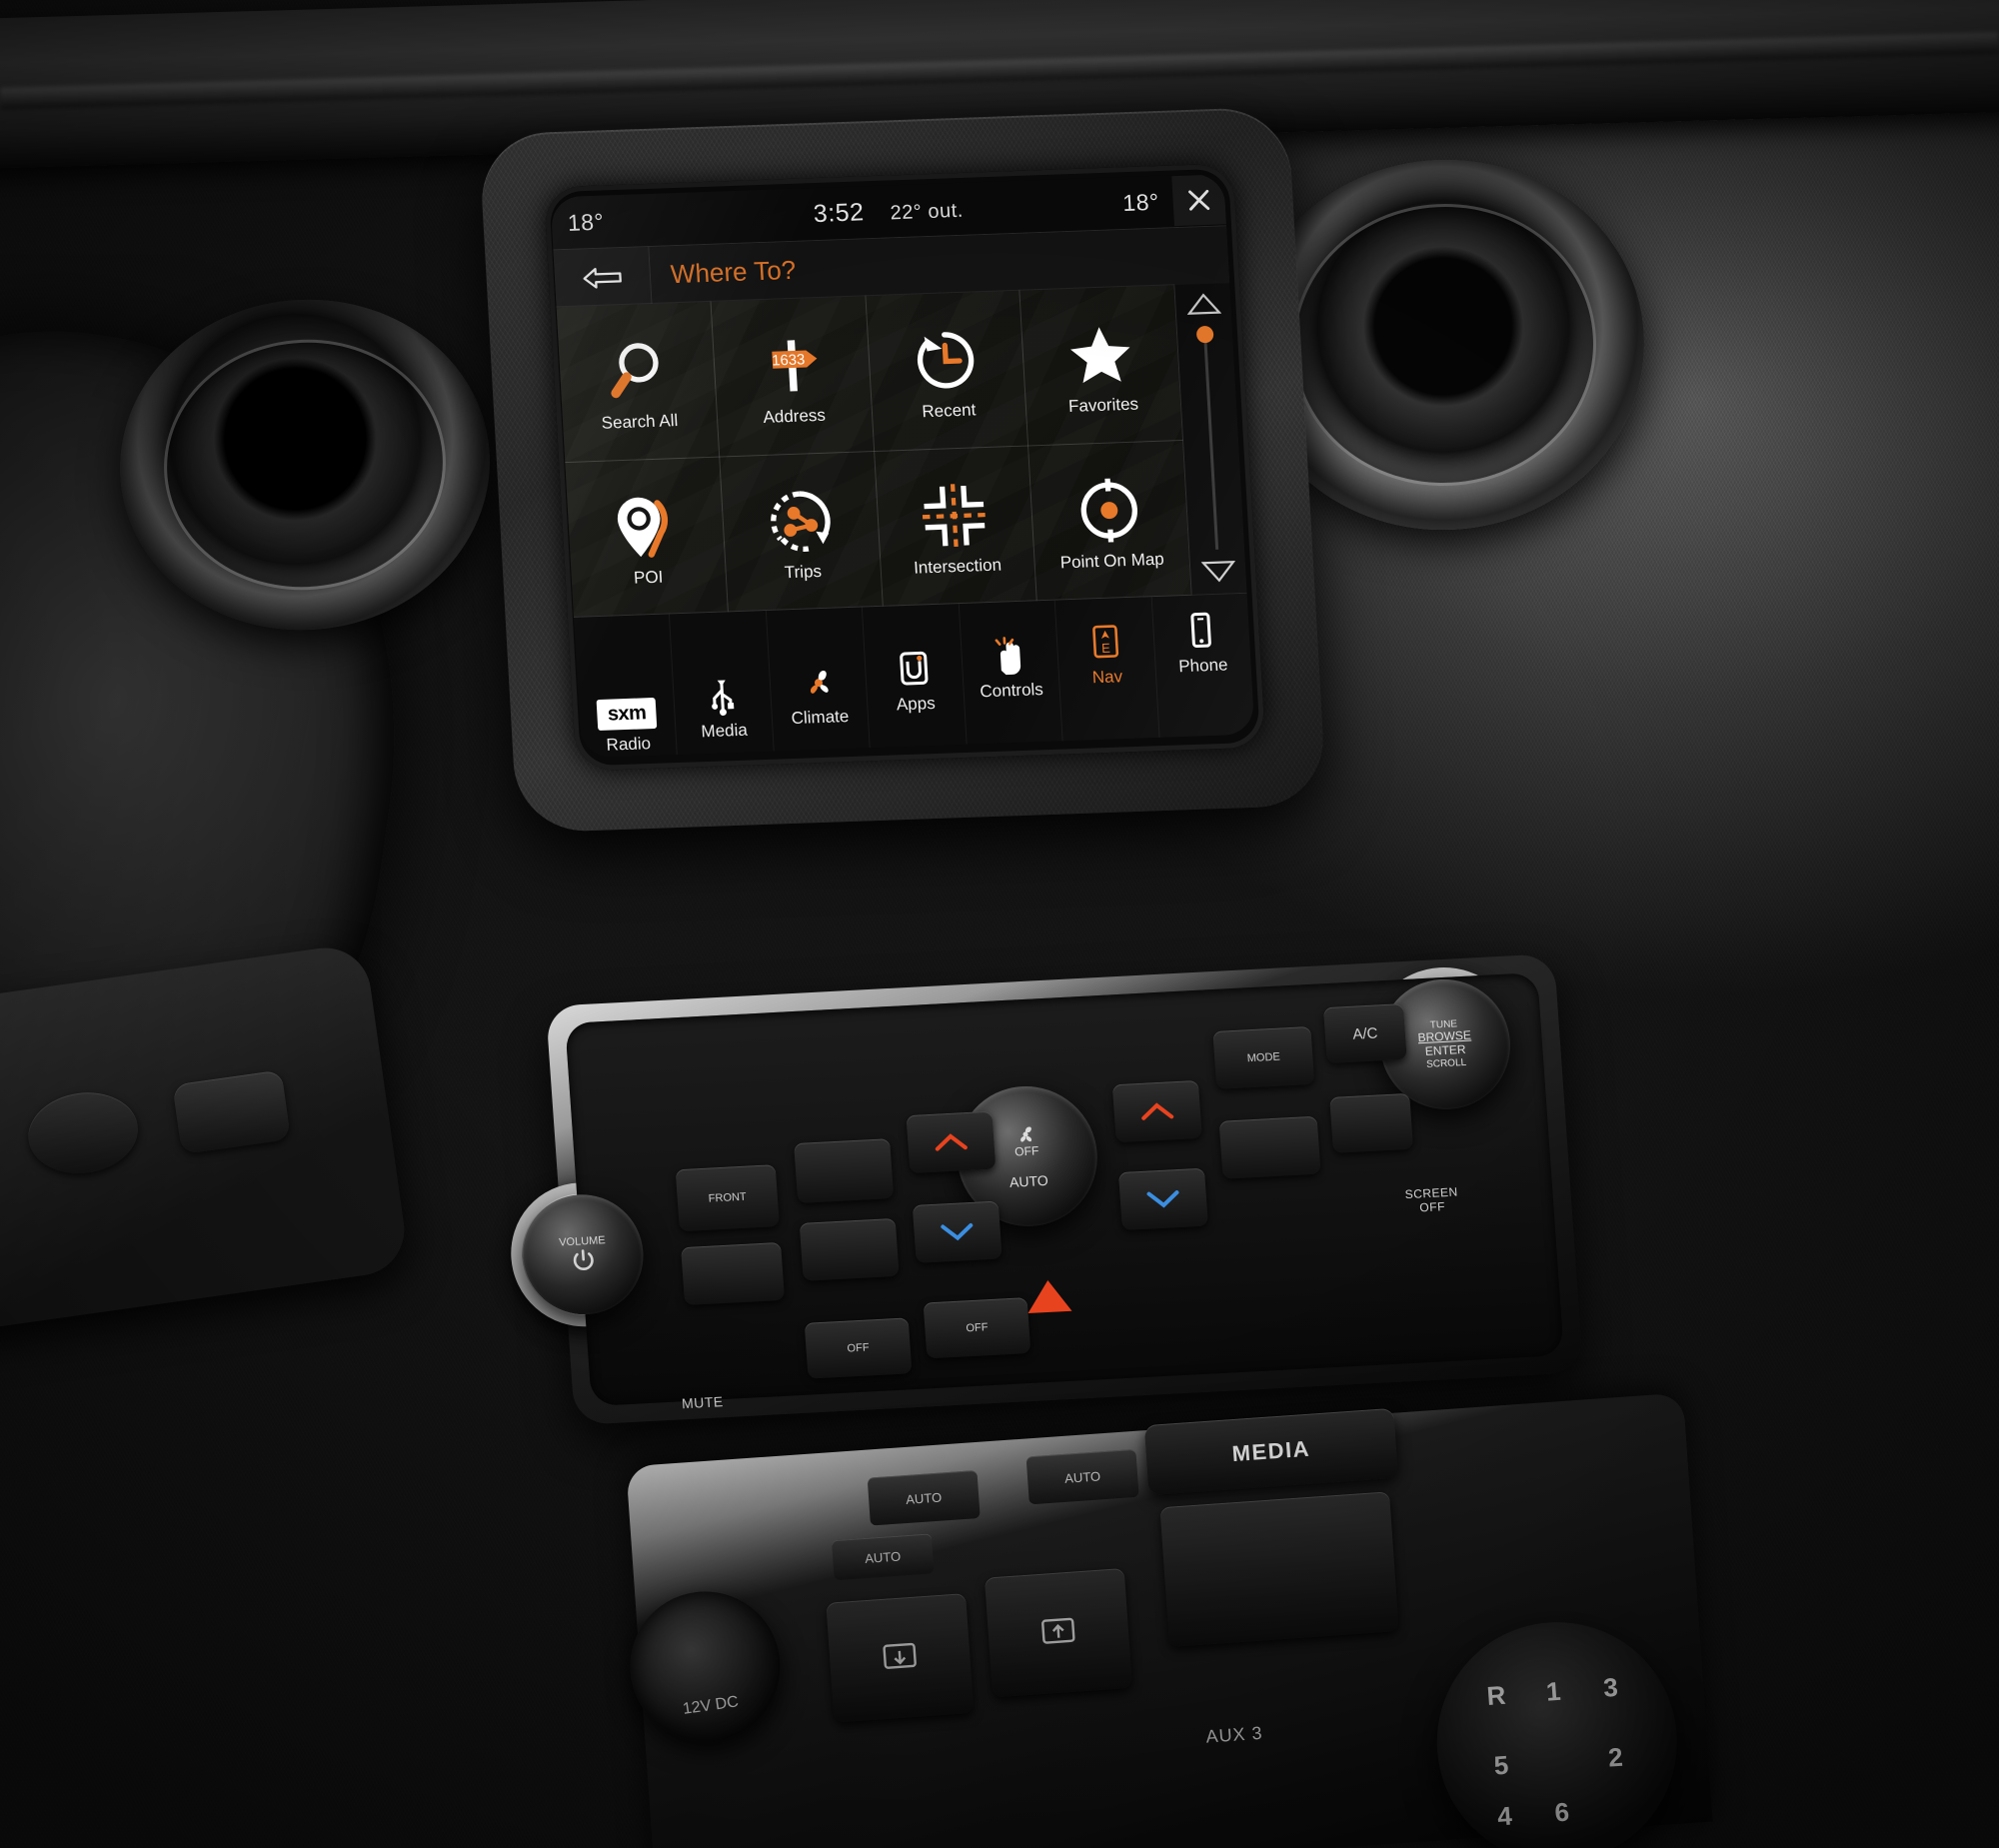  What do you see at coordinates (1279, 1569) in the screenshot?
I see `media-port-bay` at bounding box center [1279, 1569].